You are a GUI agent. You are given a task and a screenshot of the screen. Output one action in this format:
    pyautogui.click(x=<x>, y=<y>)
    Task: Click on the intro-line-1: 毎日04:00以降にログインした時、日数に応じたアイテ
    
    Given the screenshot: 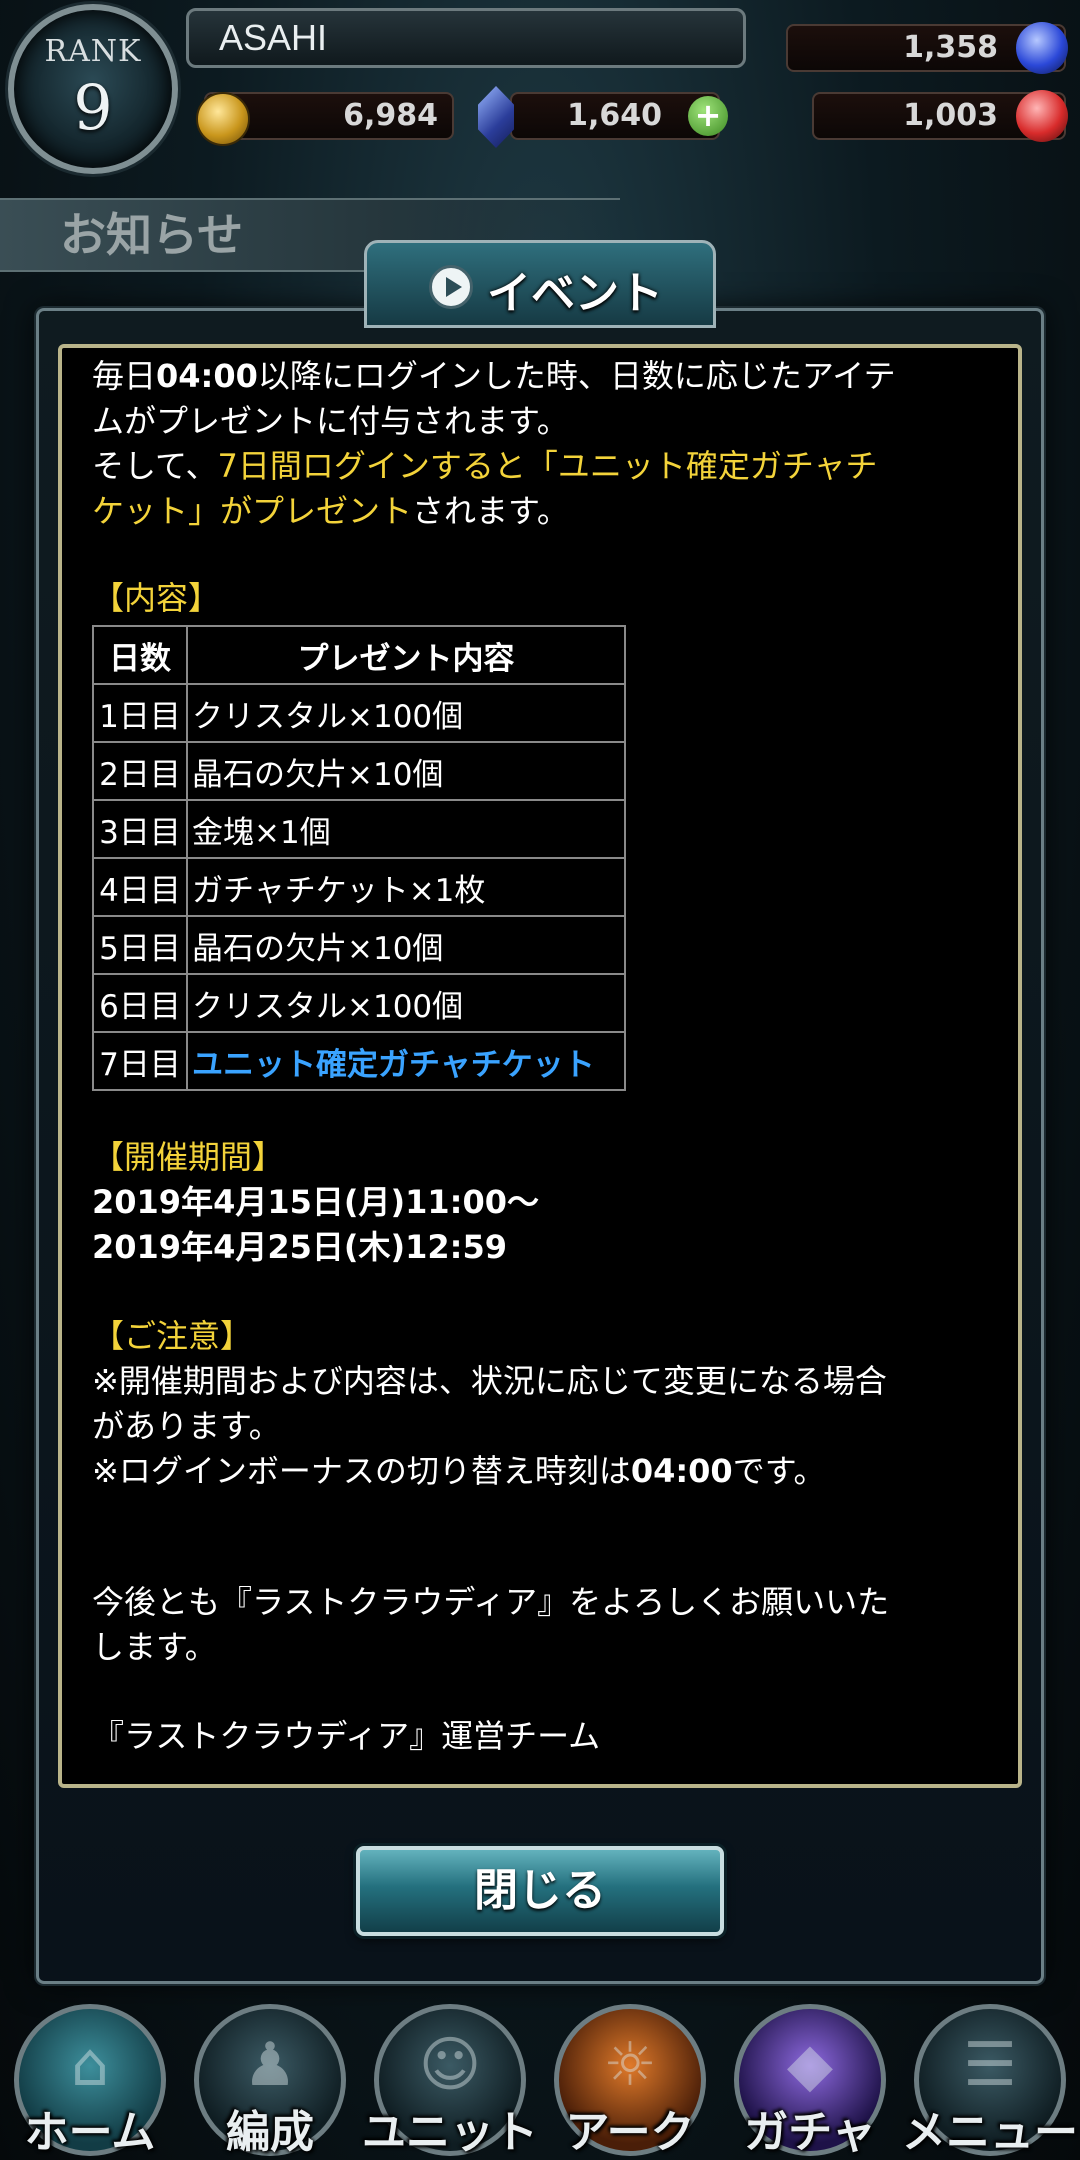 What is the action you would take?
    pyautogui.click(x=494, y=376)
    